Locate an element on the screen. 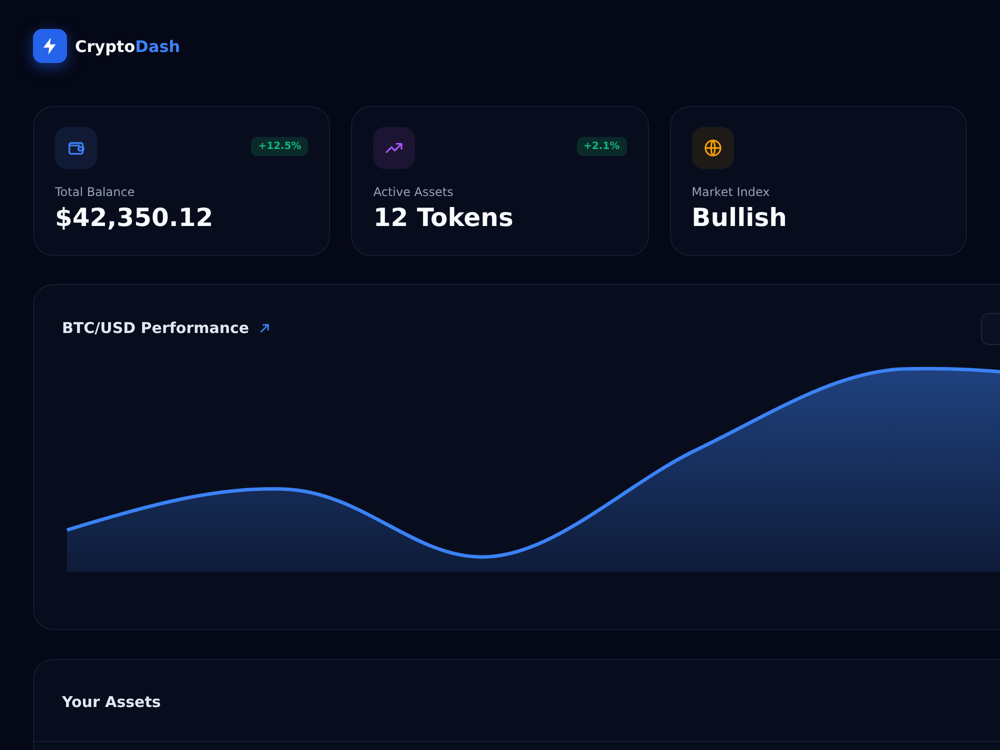  stat-value: $42,350.12 is located at coordinates (134, 217).